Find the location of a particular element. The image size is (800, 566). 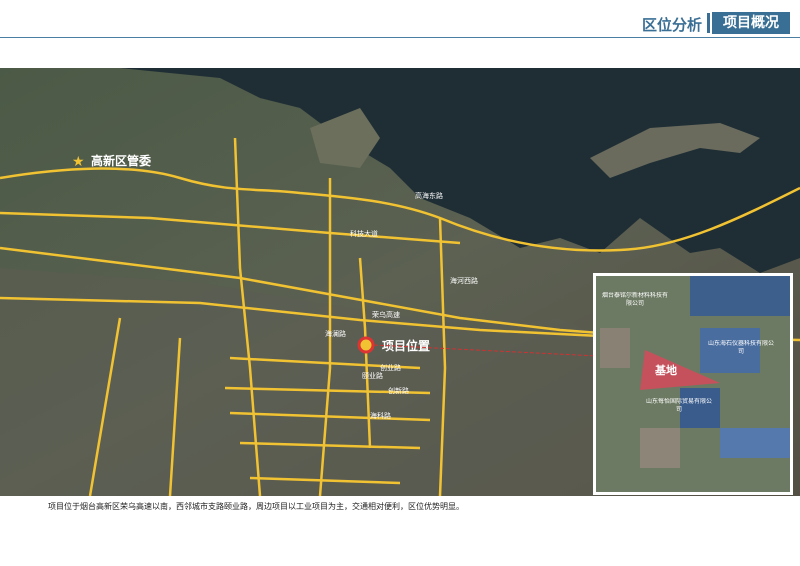

header-divider is located at coordinates (708, 23).